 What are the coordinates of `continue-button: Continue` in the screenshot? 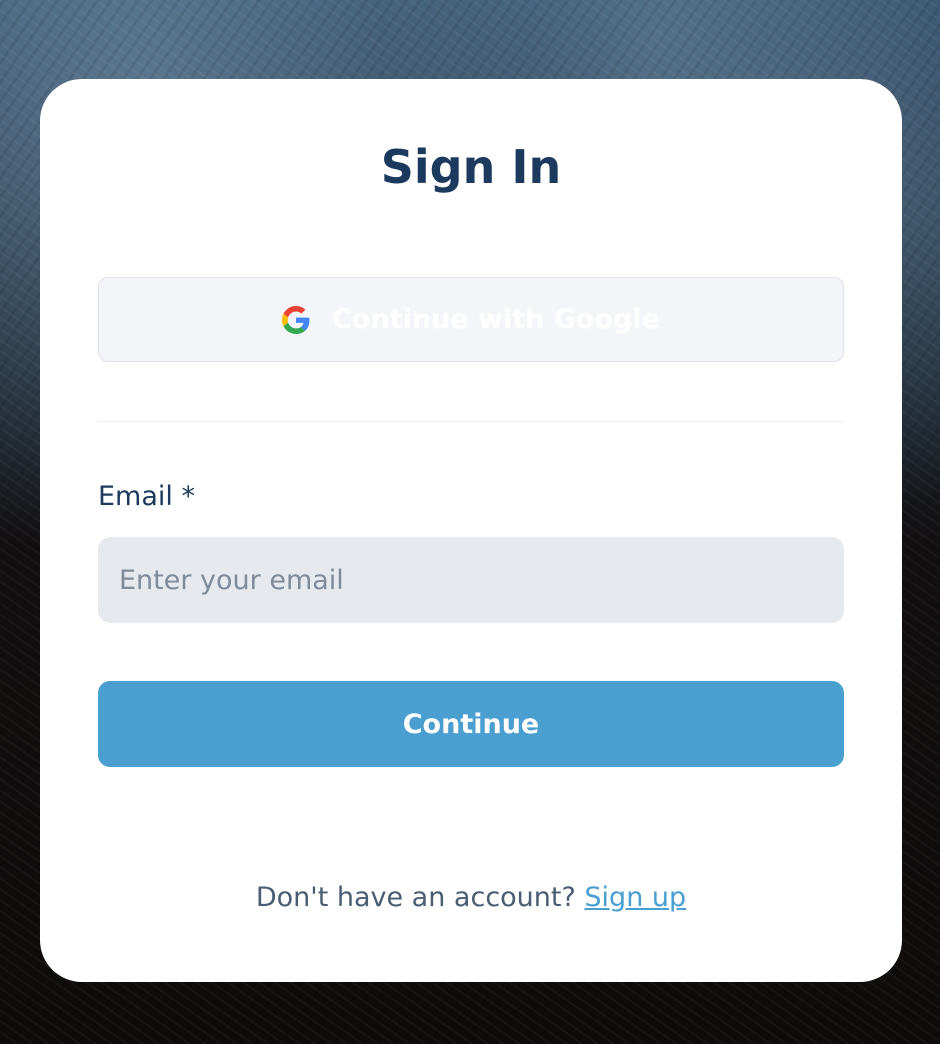 It's located at (471, 724).